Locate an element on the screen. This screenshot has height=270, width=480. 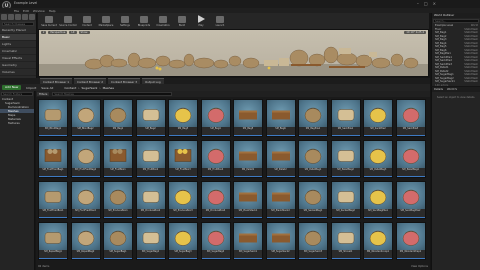
asset-tile: SM_SugarSack1 is located at coordinates (248, 241).